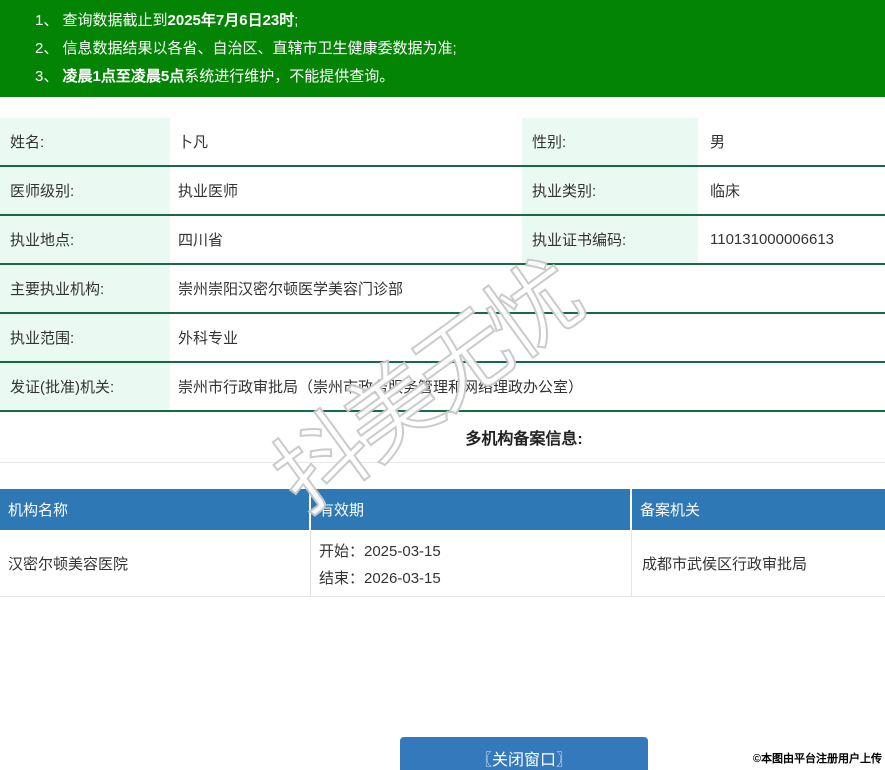 The image size is (885, 770). What do you see at coordinates (725, 191) in the screenshot?
I see `practice-category-value: 临床` at bounding box center [725, 191].